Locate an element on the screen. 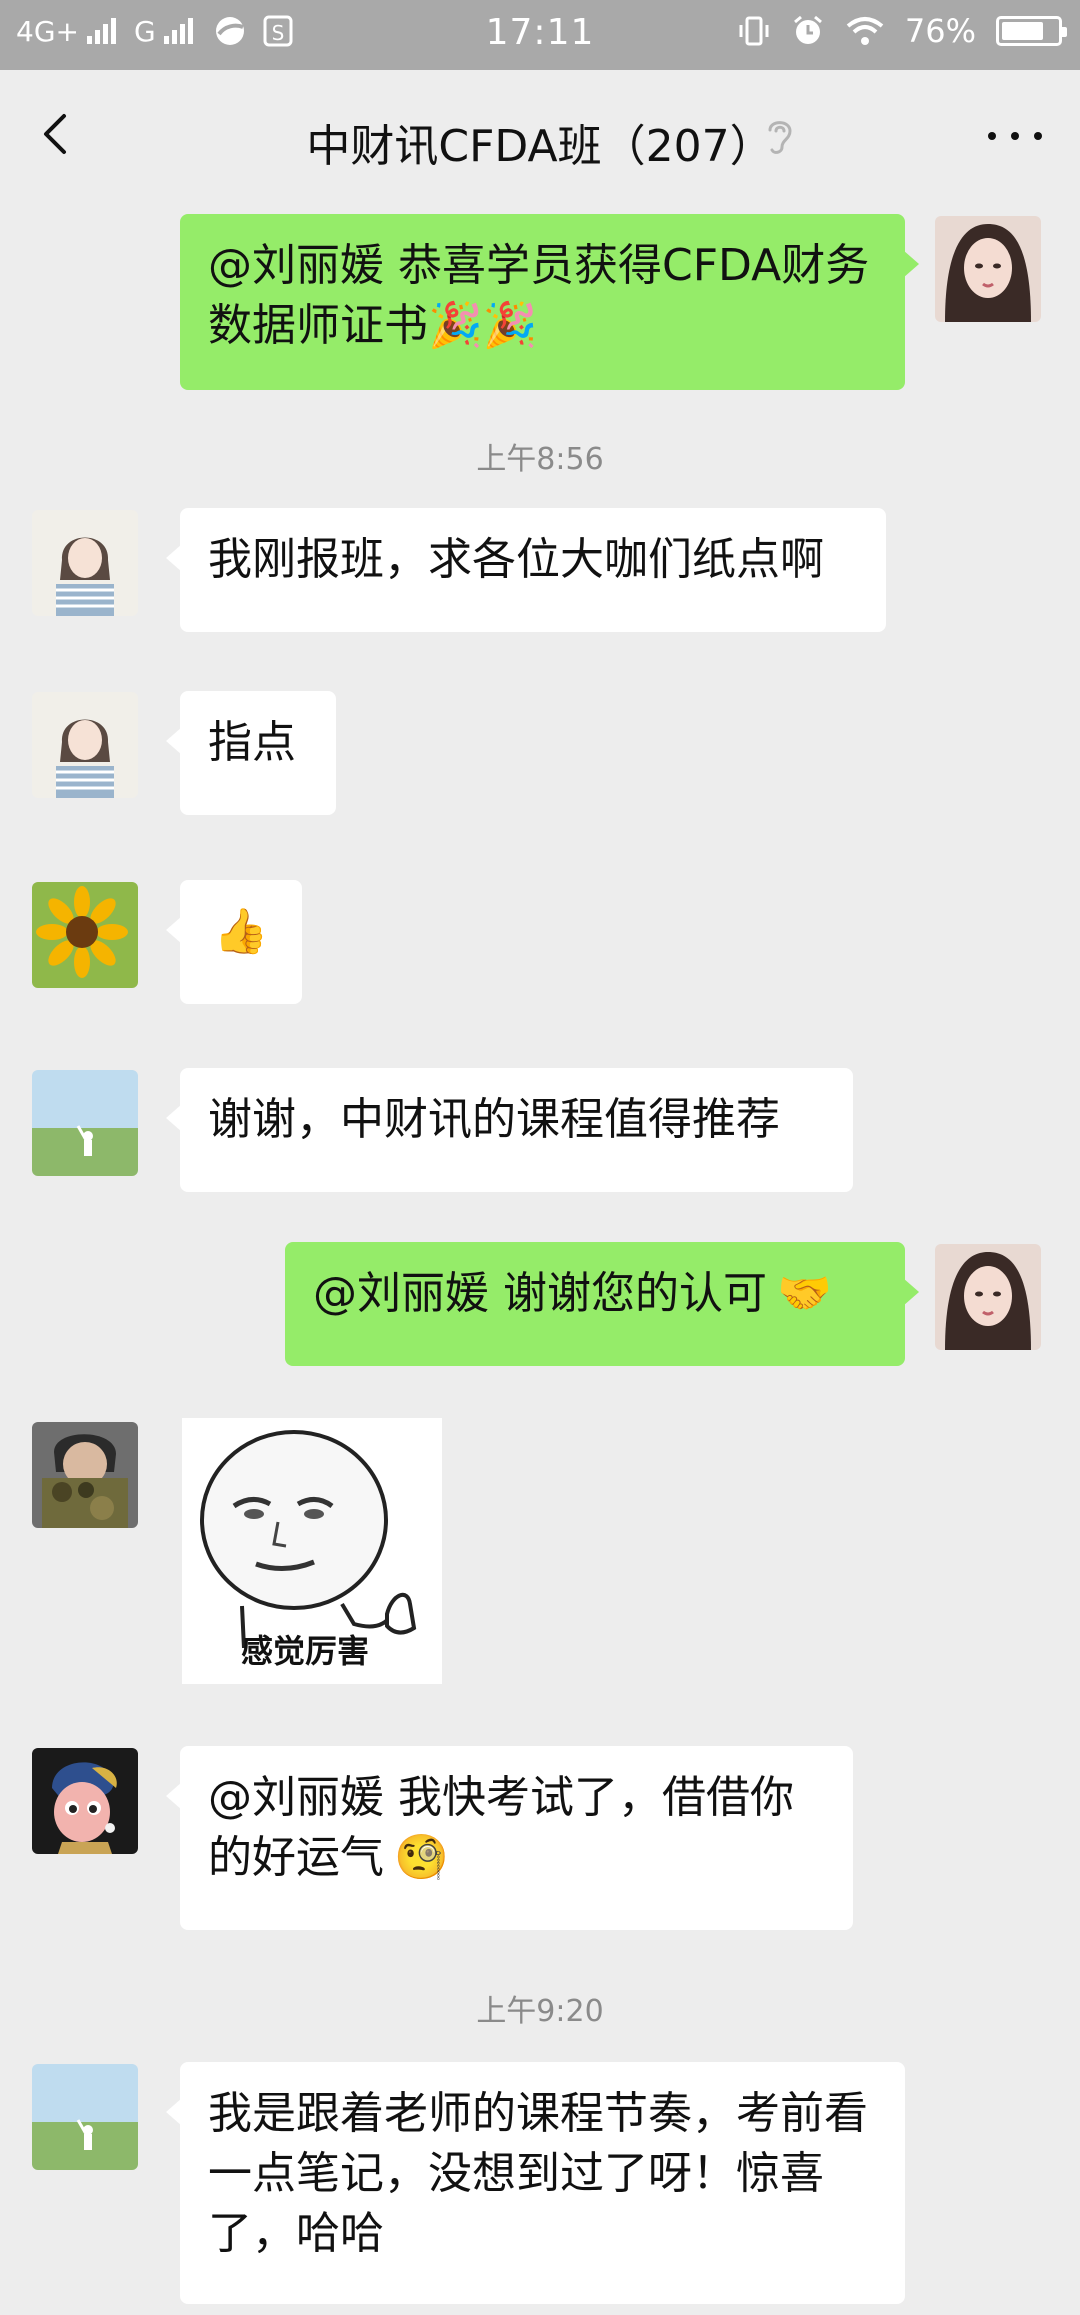 The width and height of the screenshot is (1080, 2315). status-bar: 4G+ G S 17:11 76% is located at coordinates (540, 35).